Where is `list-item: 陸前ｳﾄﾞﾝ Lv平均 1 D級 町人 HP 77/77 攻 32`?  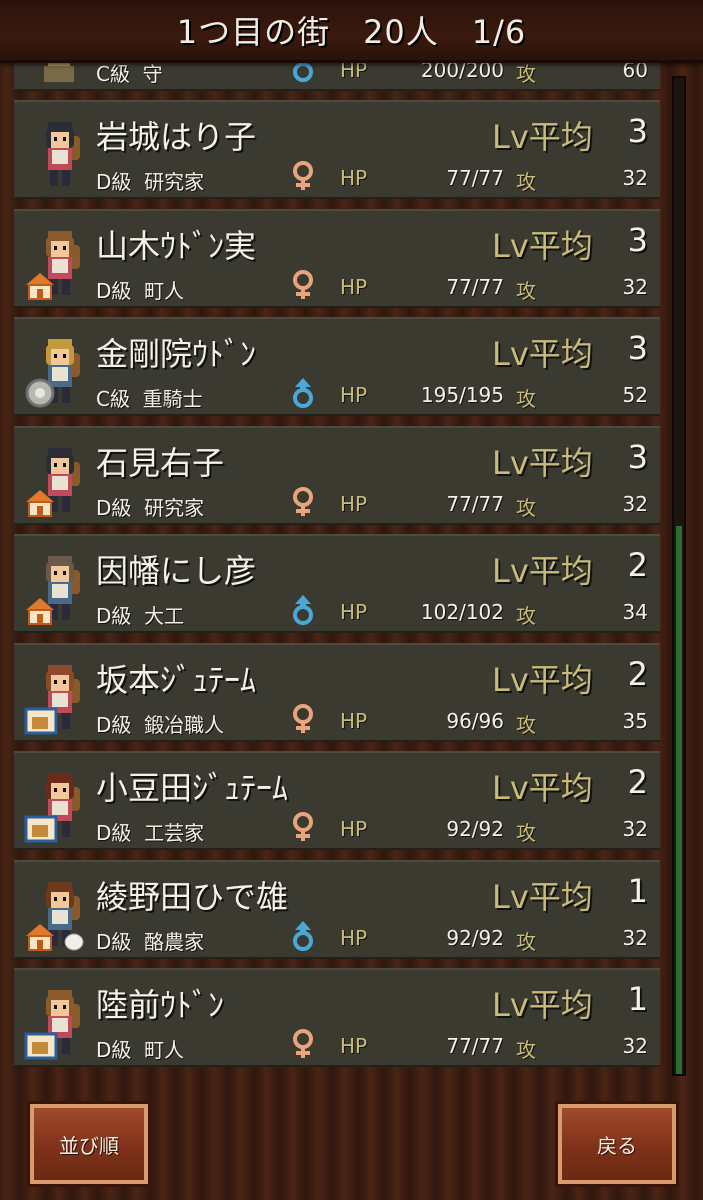 list-item: 陸前ｳﾄﾞﾝ Lv平均 1 D級 町人 HP 77/77 攻 32 is located at coordinates (337, 1017).